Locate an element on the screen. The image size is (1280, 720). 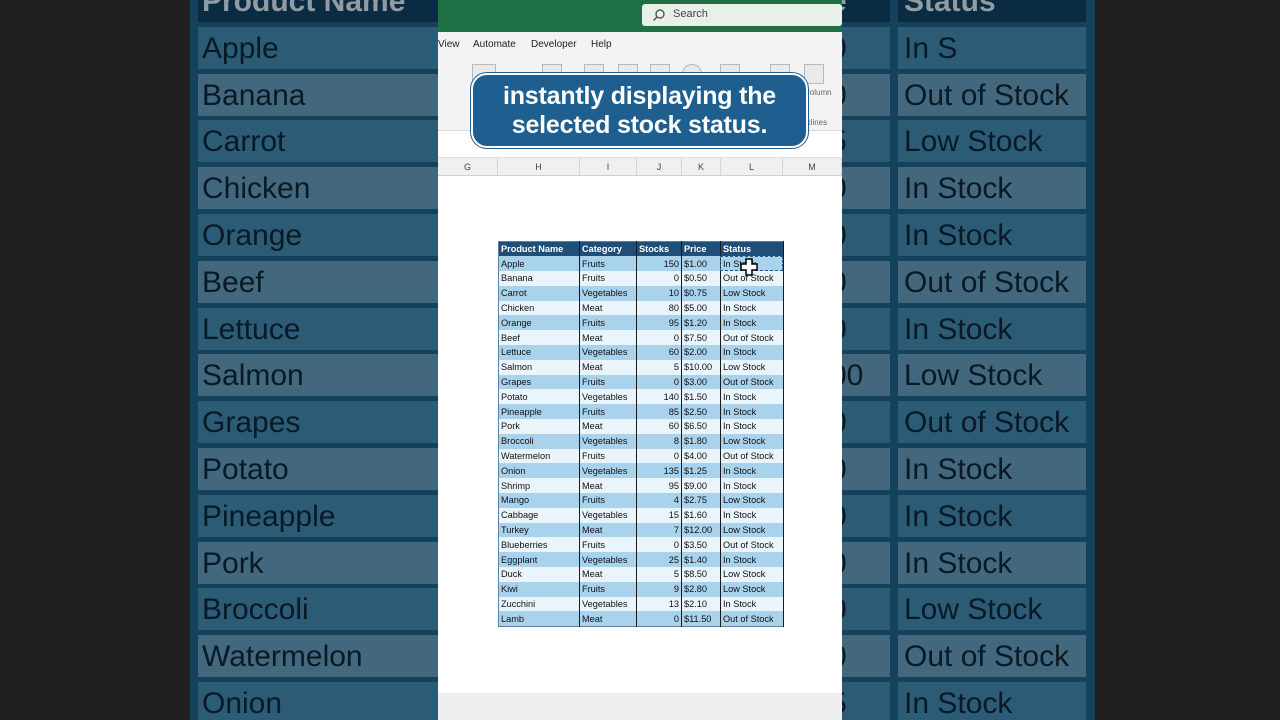
header-stocks: Stocks is located at coordinates (659, 249).